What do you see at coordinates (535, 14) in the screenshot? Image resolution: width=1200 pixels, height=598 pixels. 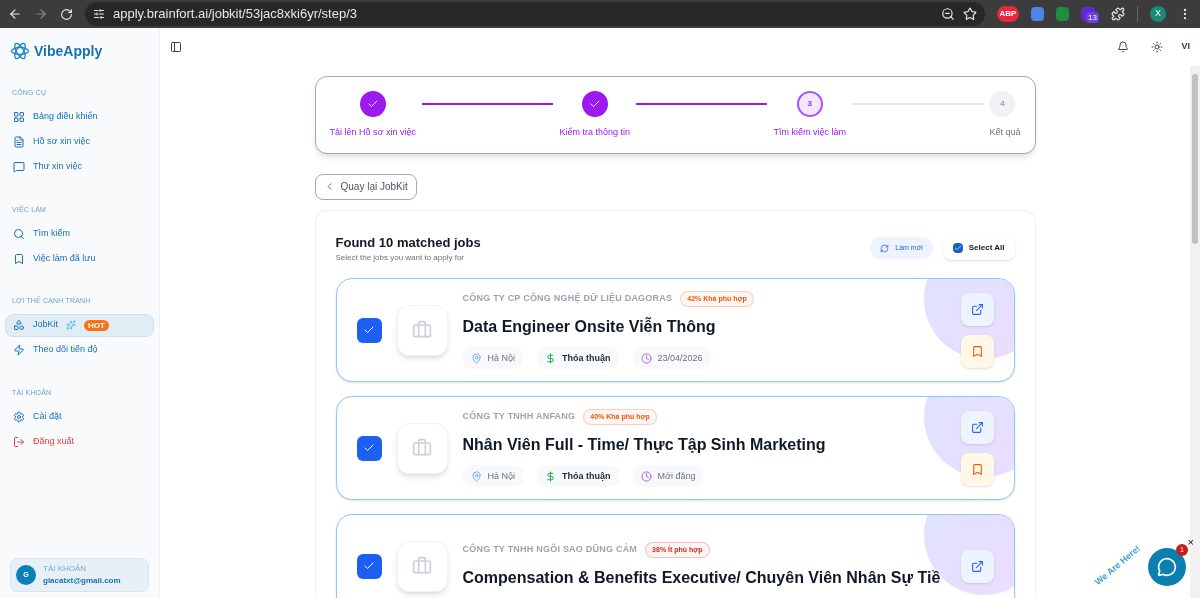 I see `address-bar: apply.brainfort.ai/jobkit/53jac8xki6yr/step/3` at bounding box center [535, 14].